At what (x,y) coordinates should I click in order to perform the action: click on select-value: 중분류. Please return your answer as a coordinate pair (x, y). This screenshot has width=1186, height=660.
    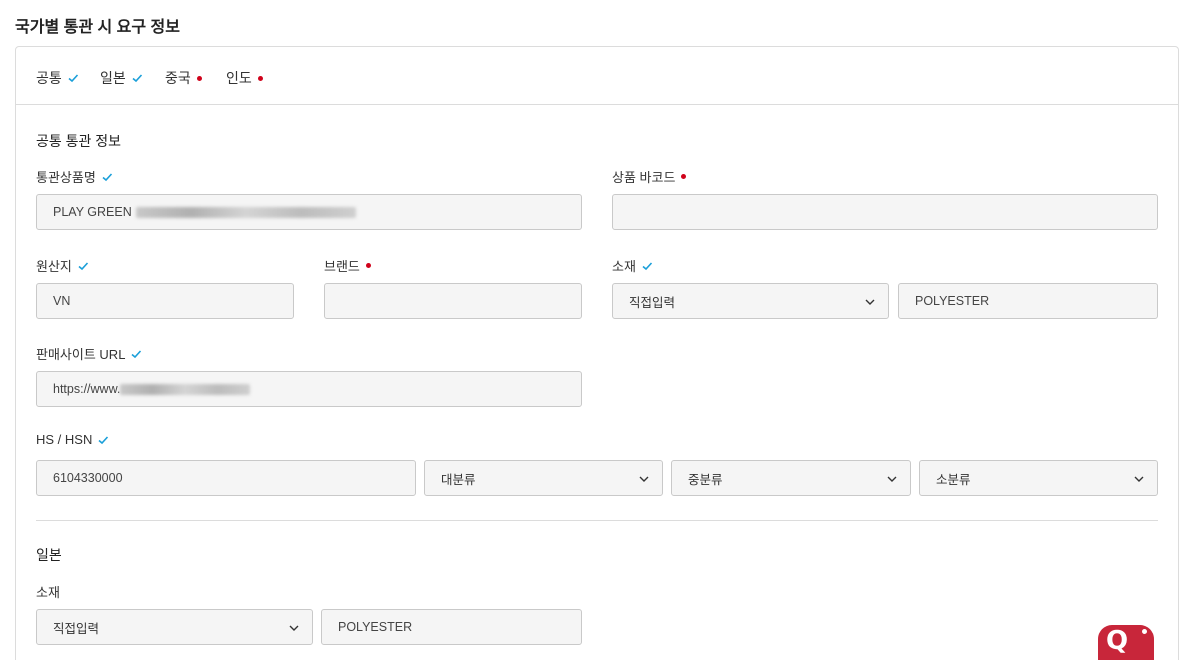
    Looking at the image, I should click on (705, 479).